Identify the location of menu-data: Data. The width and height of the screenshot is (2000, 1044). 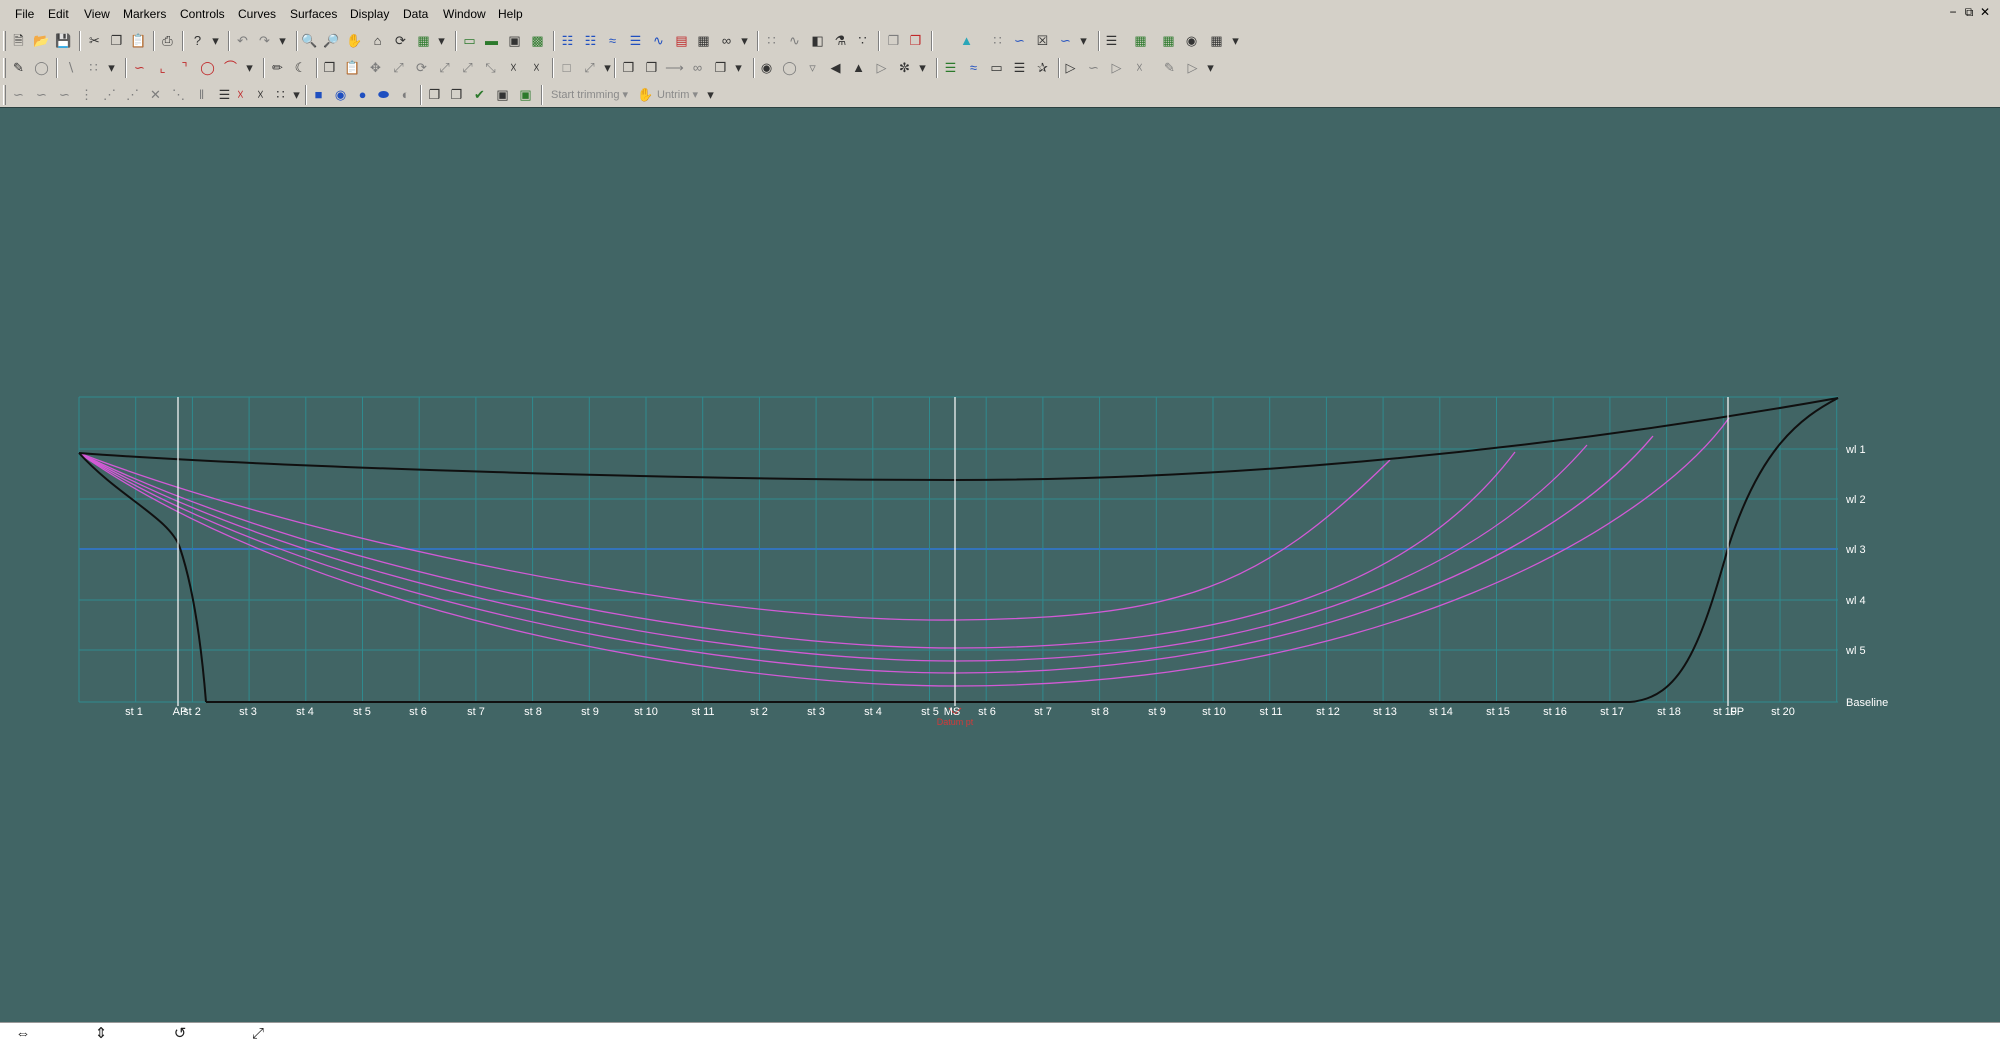
(415, 14).